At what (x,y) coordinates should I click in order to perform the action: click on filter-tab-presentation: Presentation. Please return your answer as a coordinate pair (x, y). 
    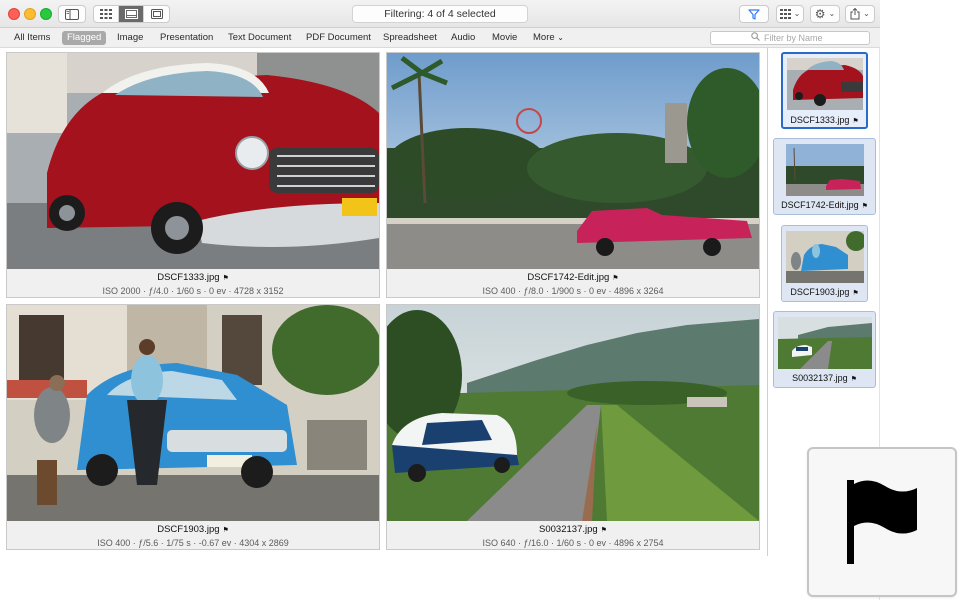
    Looking at the image, I should click on (186, 38).